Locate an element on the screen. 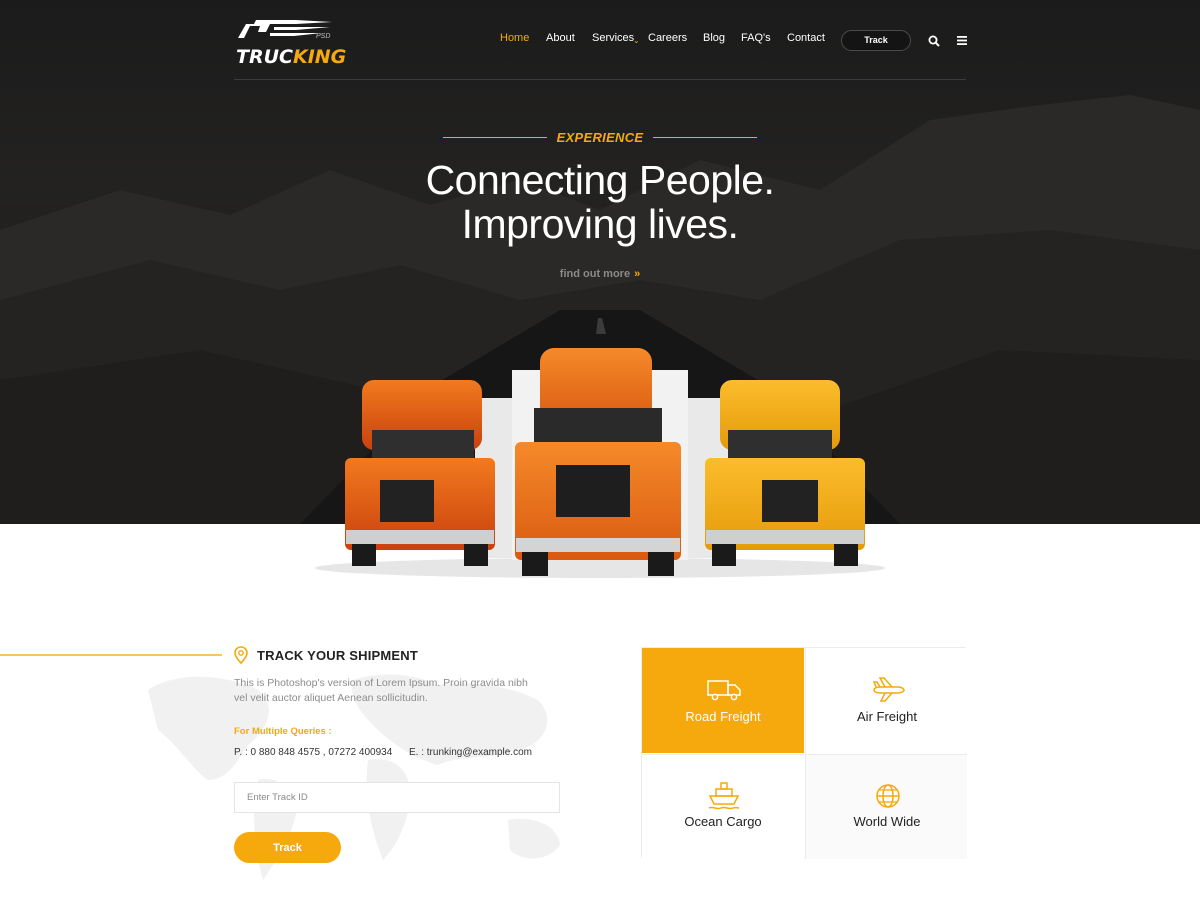 This screenshot has height=900, width=1200. search-icon is located at coordinates (934, 41).